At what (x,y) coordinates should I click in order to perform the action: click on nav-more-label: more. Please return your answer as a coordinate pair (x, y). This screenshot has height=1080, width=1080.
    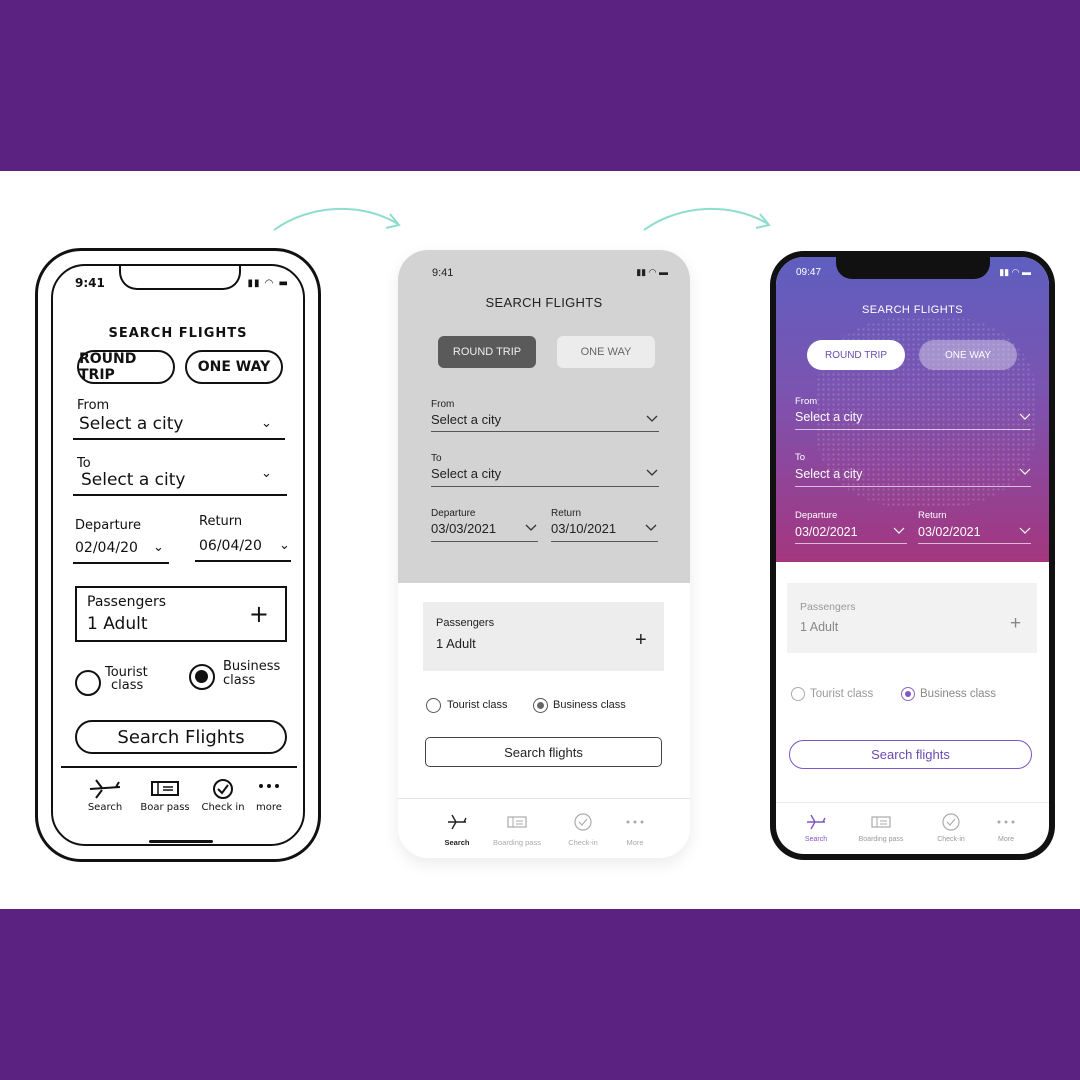
    Looking at the image, I should click on (269, 807).